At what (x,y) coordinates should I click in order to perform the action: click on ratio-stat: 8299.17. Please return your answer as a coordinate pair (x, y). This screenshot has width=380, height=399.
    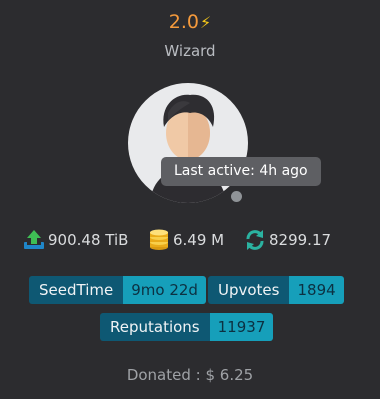
    Looking at the image, I should click on (287, 240).